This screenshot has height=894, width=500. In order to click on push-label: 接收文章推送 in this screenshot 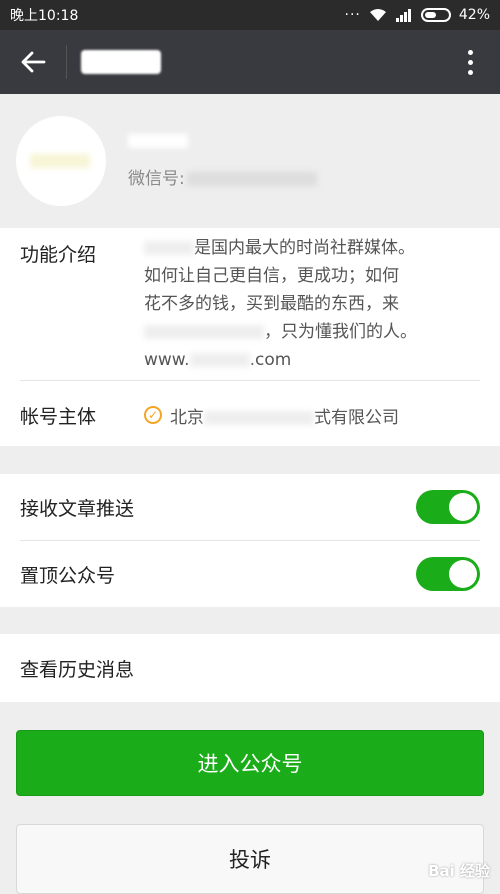, I will do `click(77, 507)`.